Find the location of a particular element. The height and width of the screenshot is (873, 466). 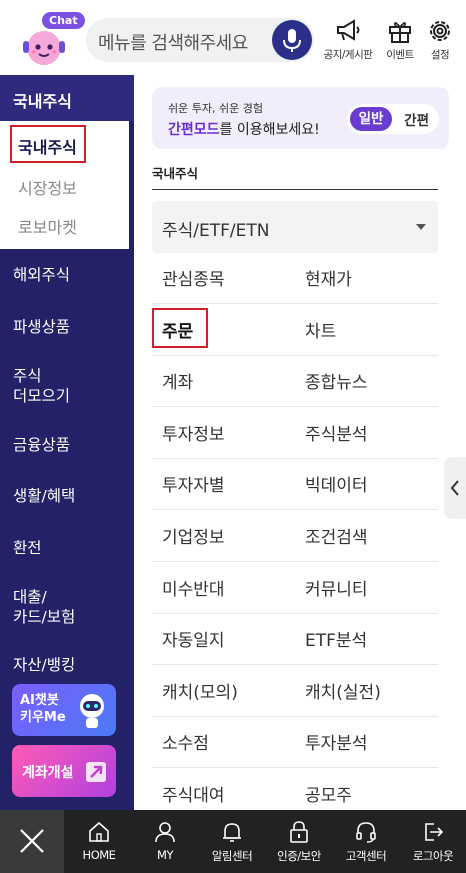

nav-submenu: 국내주식 시장정보 로보마켓 is located at coordinates (64, 185).